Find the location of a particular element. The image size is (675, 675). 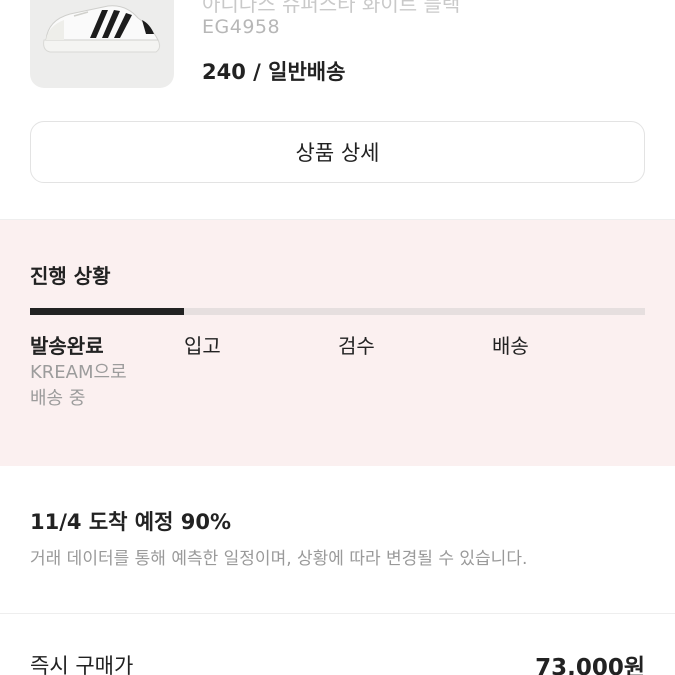

step-received: 입고 is located at coordinates (202, 346).